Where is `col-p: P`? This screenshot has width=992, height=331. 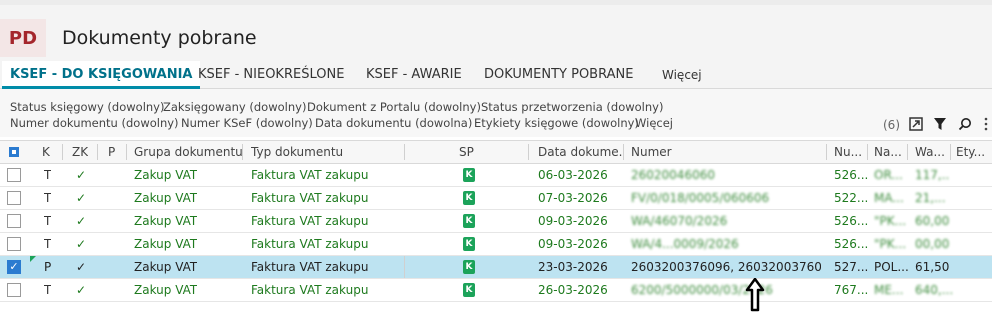 col-p: P is located at coordinates (111, 152).